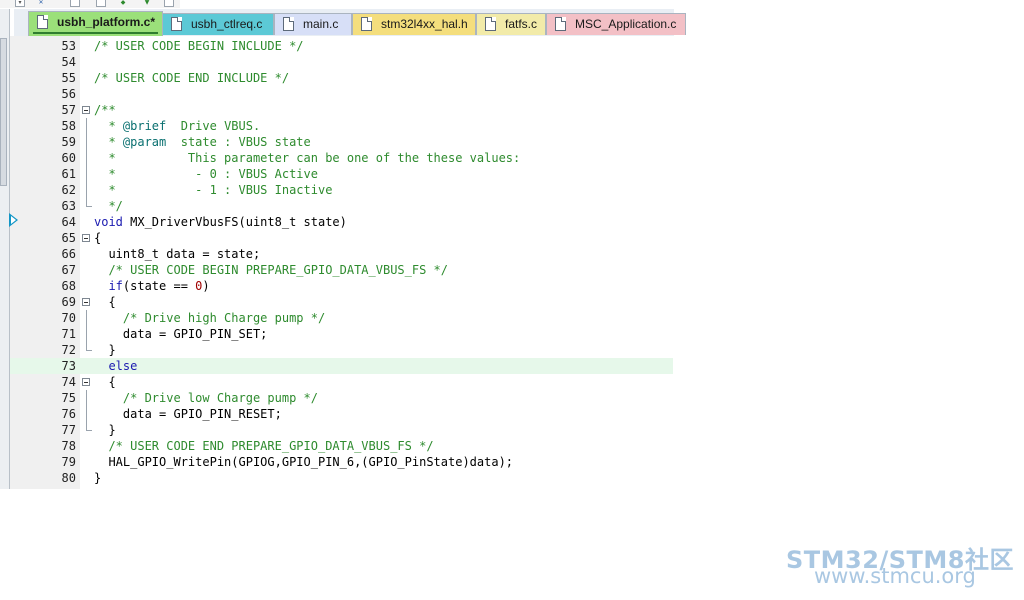 This screenshot has width=1024, height=600. What do you see at coordinates (341, 142) in the screenshot?
I see `code-line: 59 * @param state : VBUS state` at bounding box center [341, 142].